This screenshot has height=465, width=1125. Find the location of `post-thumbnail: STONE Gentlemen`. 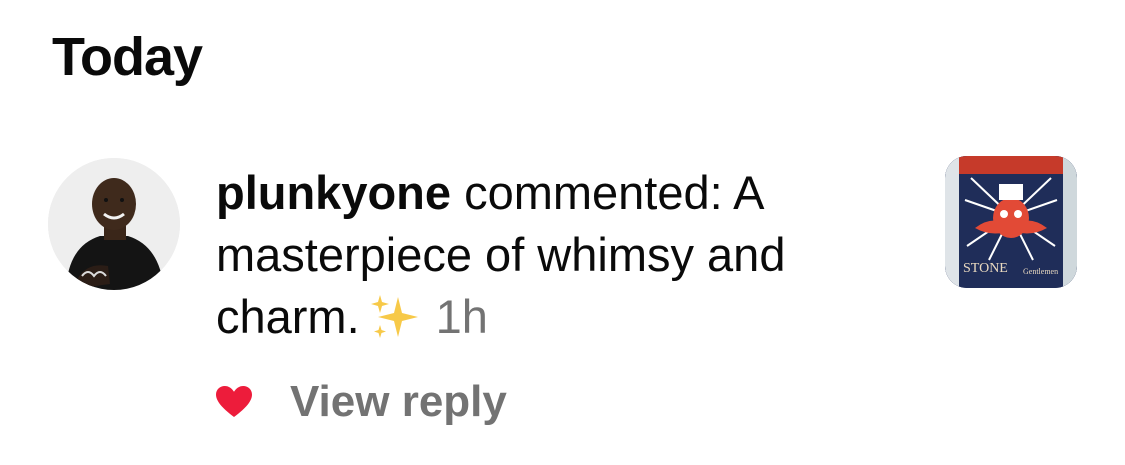

post-thumbnail: STONE Gentlemen is located at coordinates (1011, 222).